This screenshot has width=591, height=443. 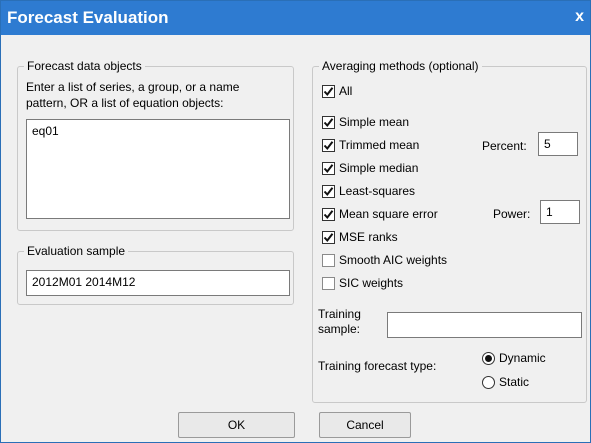 I want to click on method-checkbox-mse-ranks: MSE ranks, so click(x=360, y=237).